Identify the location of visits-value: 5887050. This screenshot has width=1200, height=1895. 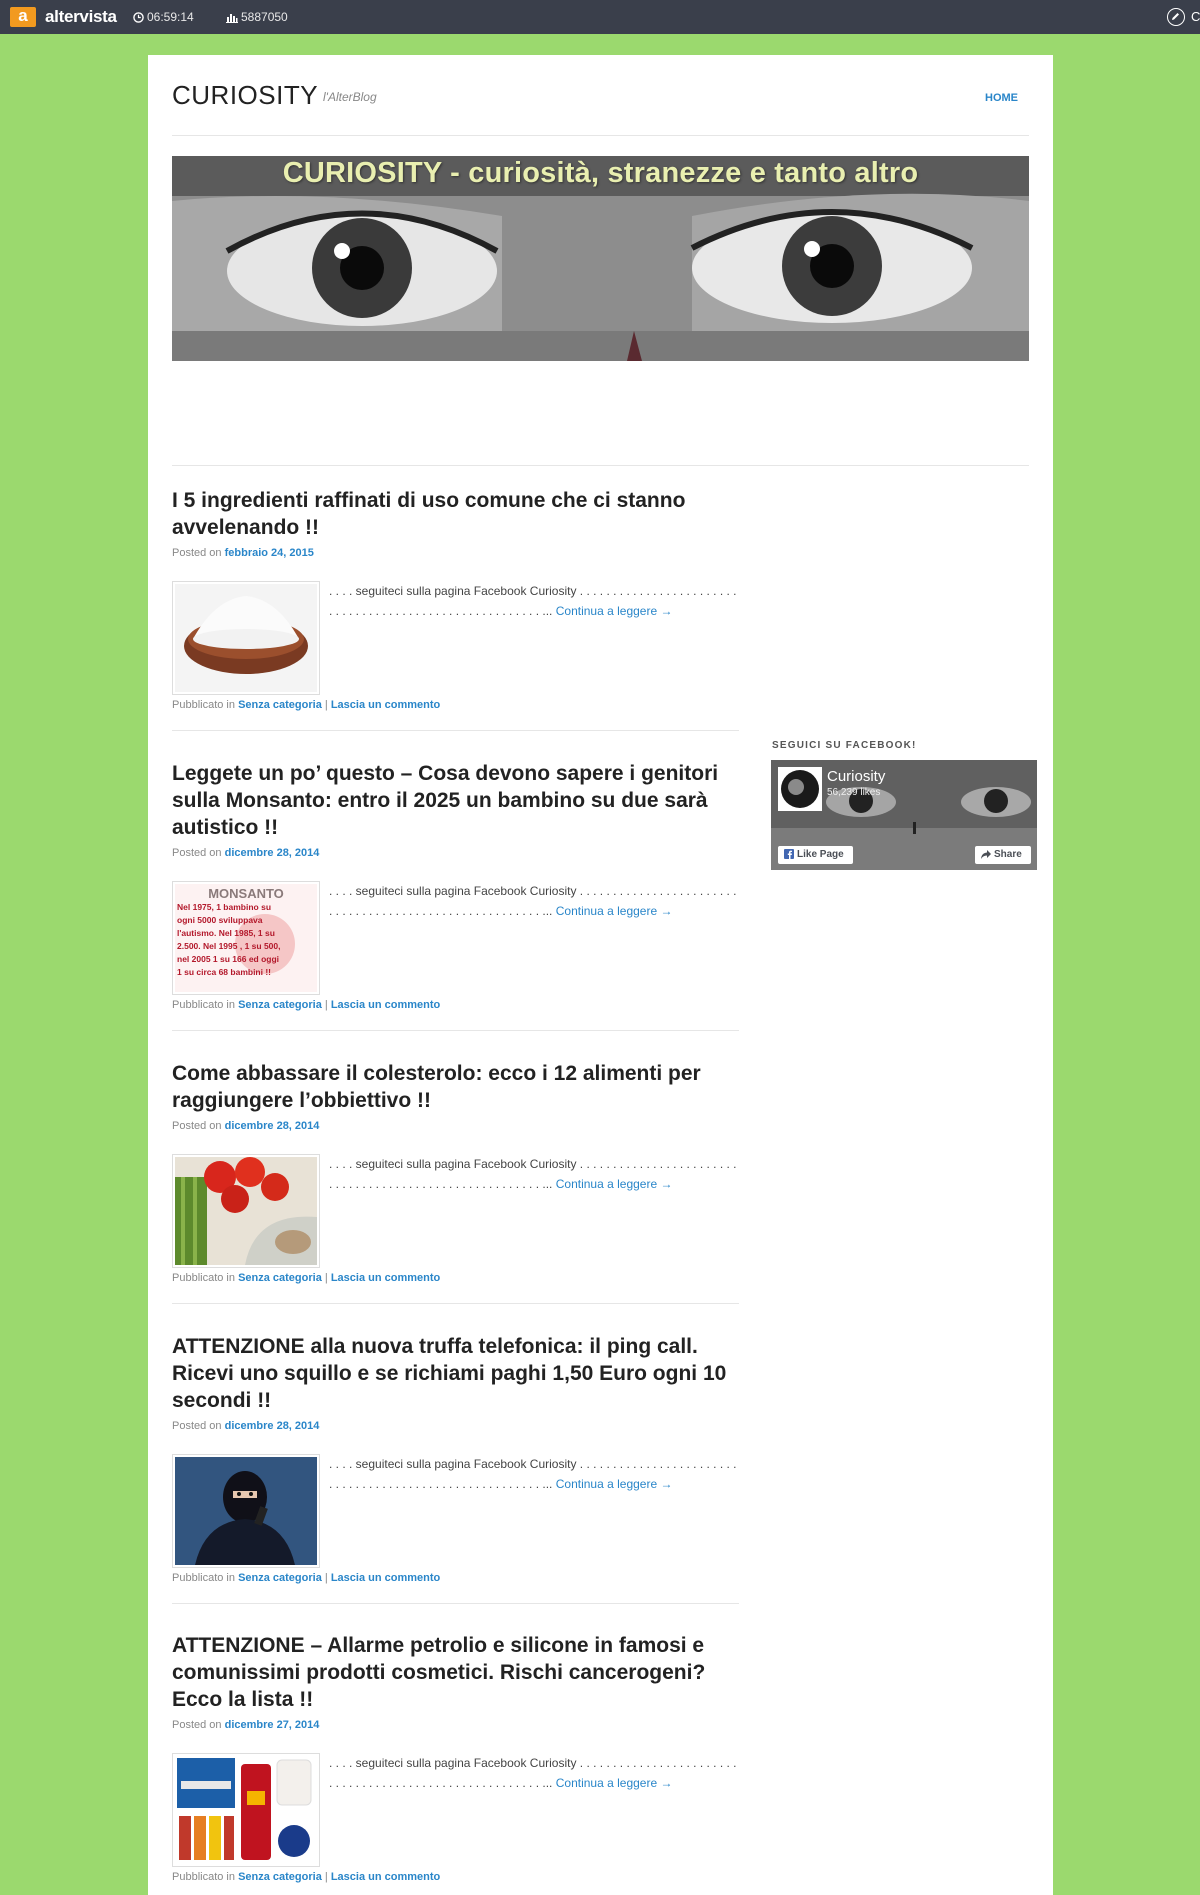
(264, 17).